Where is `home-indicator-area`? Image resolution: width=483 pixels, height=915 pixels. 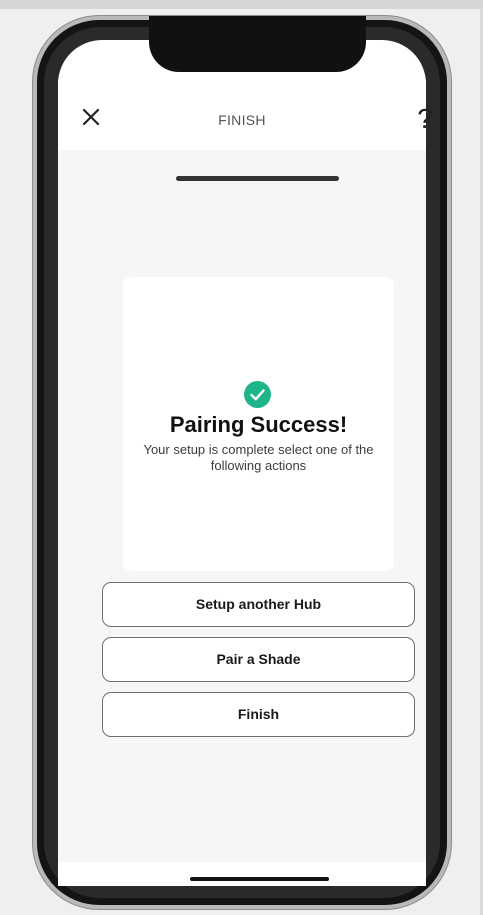
home-indicator-area is located at coordinates (242, 874).